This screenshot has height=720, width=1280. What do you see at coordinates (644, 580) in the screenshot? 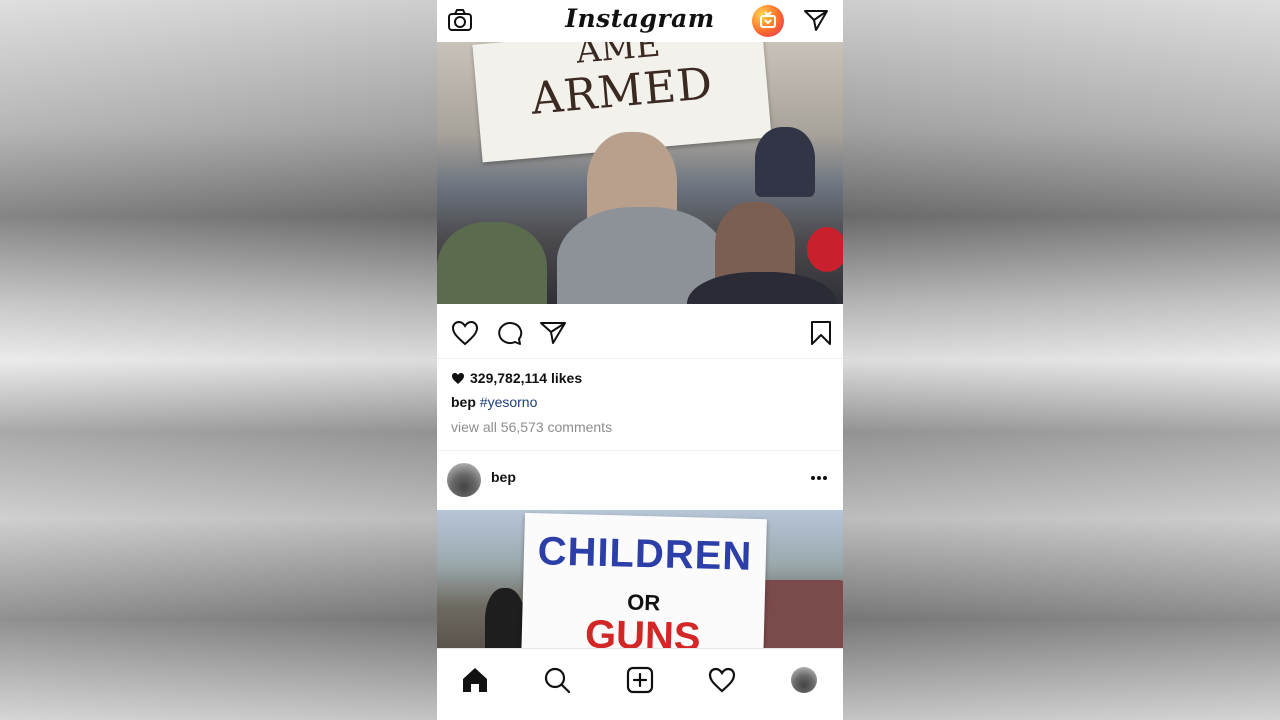
I see `protest-sign: CHILDREN OR GUNS` at bounding box center [644, 580].